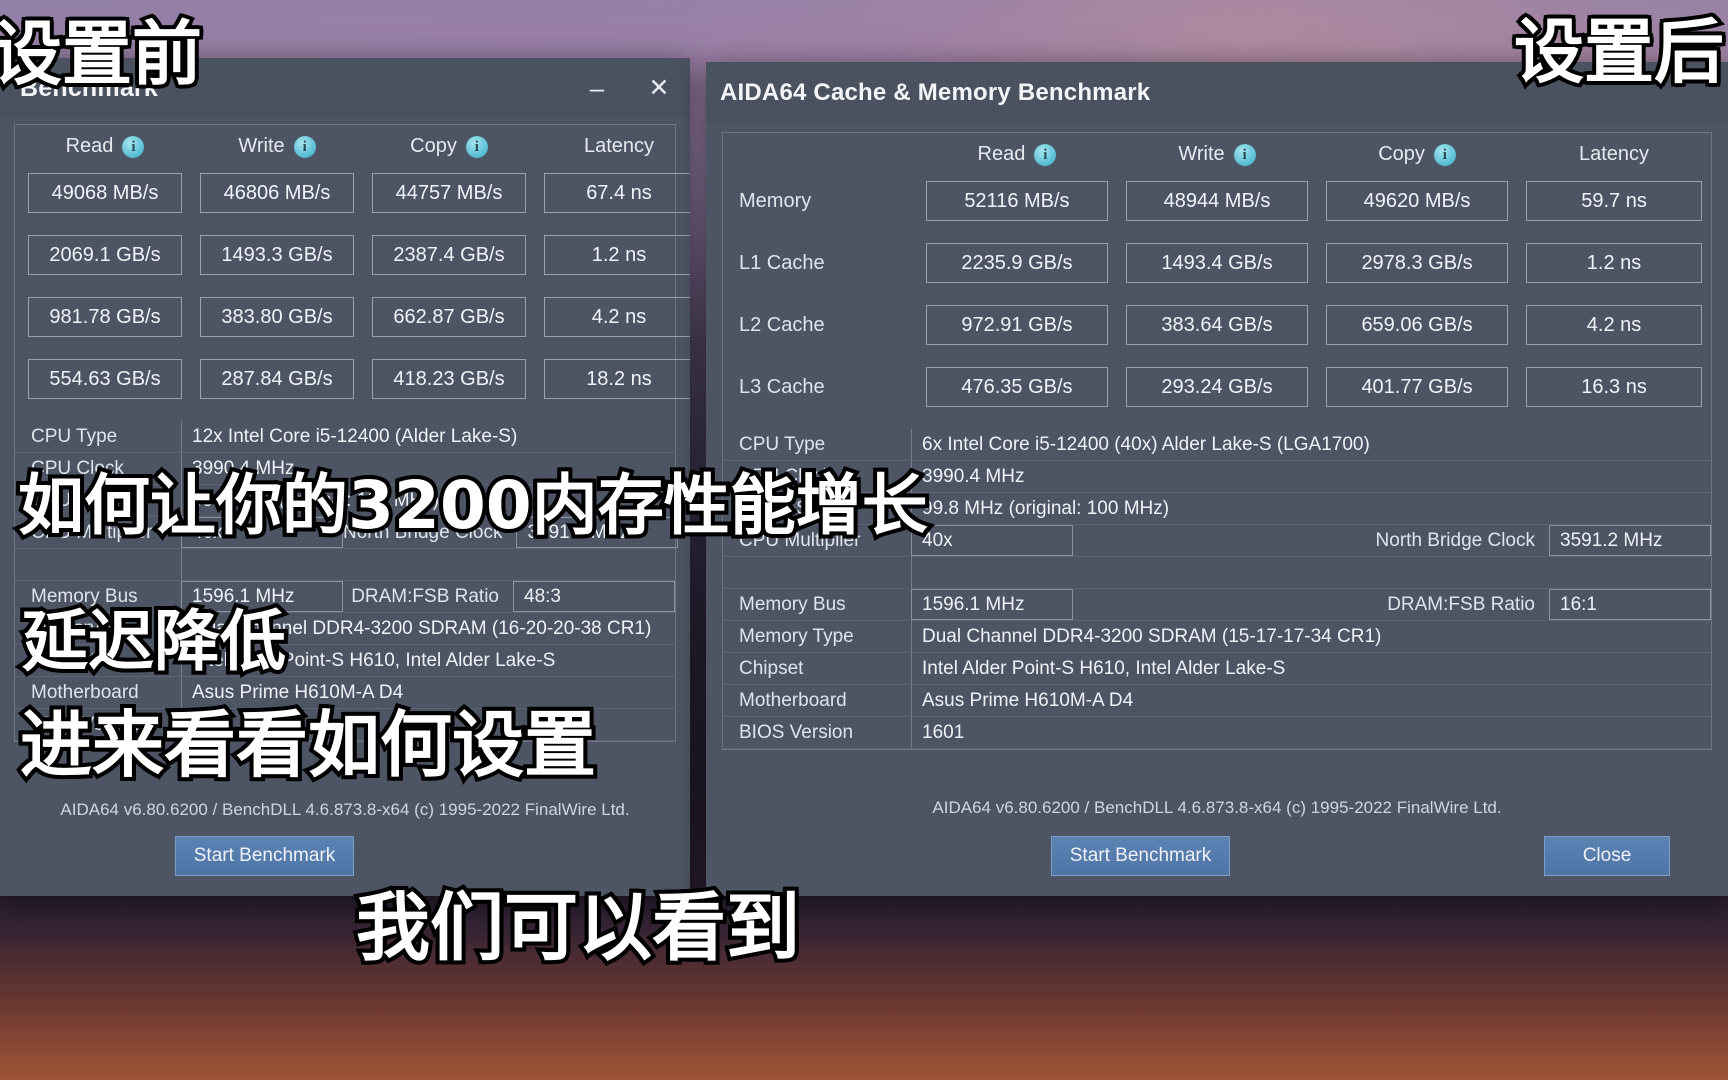 This screenshot has height=1080, width=1728. What do you see at coordinates (597, 532) in the screenshot?
I see `info-value-north-bridge: 3591.2 MHz` at bounding box center [597, 532].